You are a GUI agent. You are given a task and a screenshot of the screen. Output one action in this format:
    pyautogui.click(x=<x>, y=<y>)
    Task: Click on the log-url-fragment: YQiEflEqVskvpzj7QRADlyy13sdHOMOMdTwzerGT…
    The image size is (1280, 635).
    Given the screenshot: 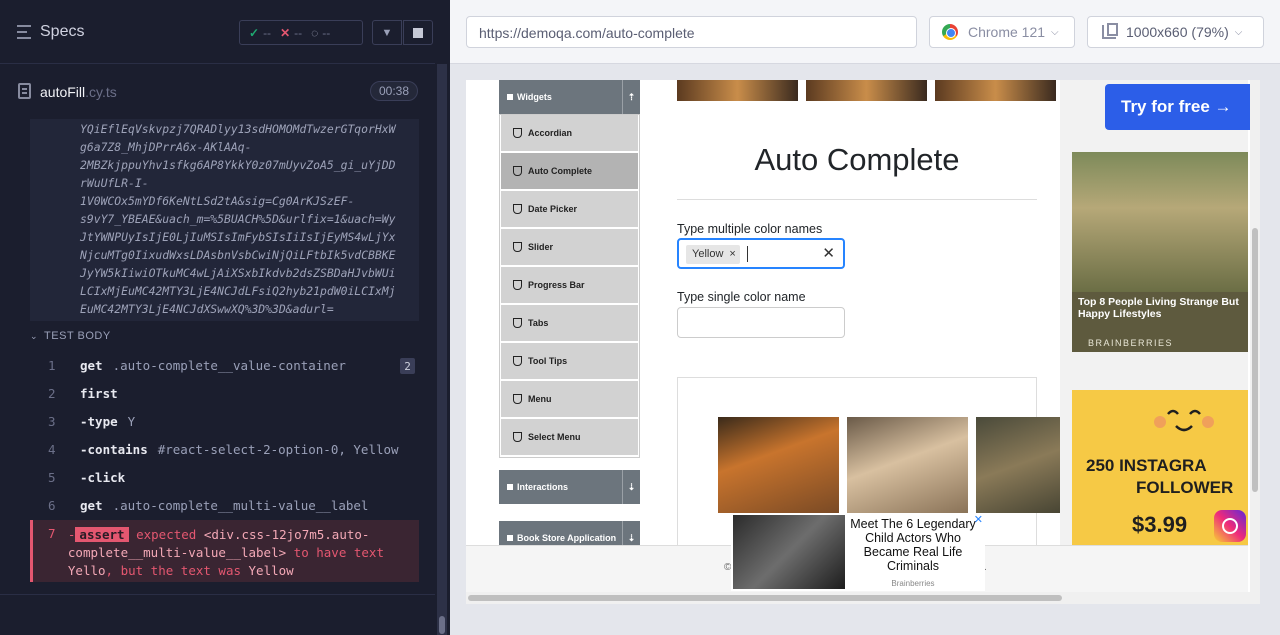 What is the action you would take?
    pyautogui.click(x=224, y=220)
    